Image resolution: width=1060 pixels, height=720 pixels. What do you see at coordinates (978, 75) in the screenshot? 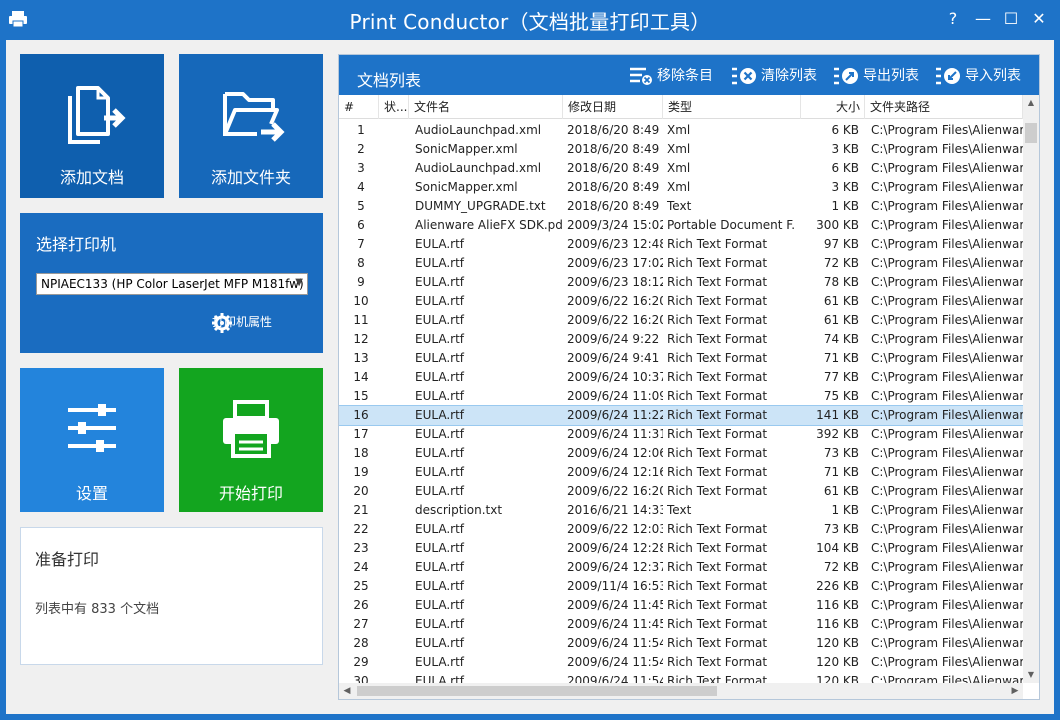
I see `import-list-button: 导入列表` at bounding box center [978, 75].